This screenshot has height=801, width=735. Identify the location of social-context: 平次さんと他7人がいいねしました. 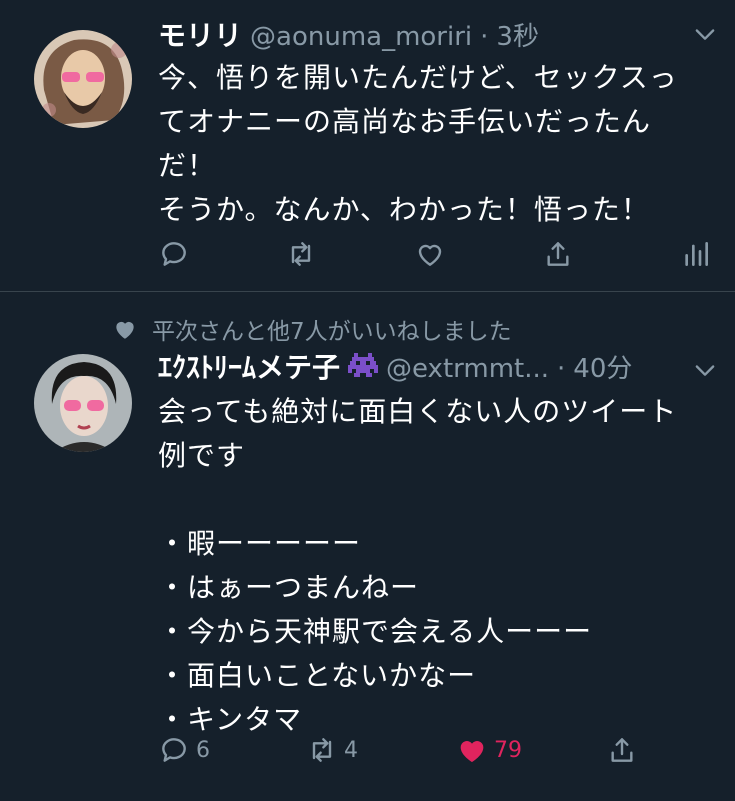
(312, 329).